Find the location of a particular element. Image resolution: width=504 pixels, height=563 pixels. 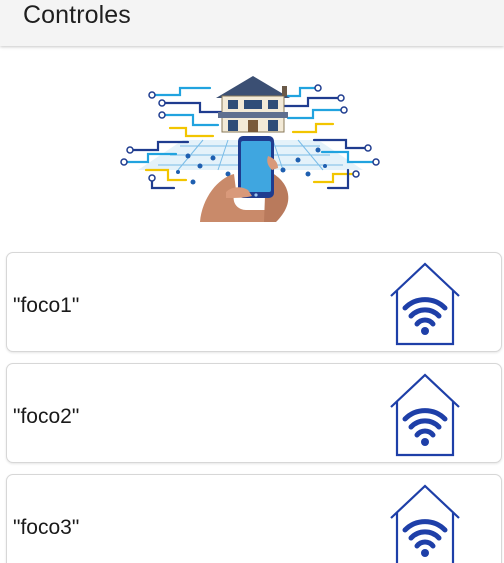

device-label: "foco2" is located at coordinates (46, 416).